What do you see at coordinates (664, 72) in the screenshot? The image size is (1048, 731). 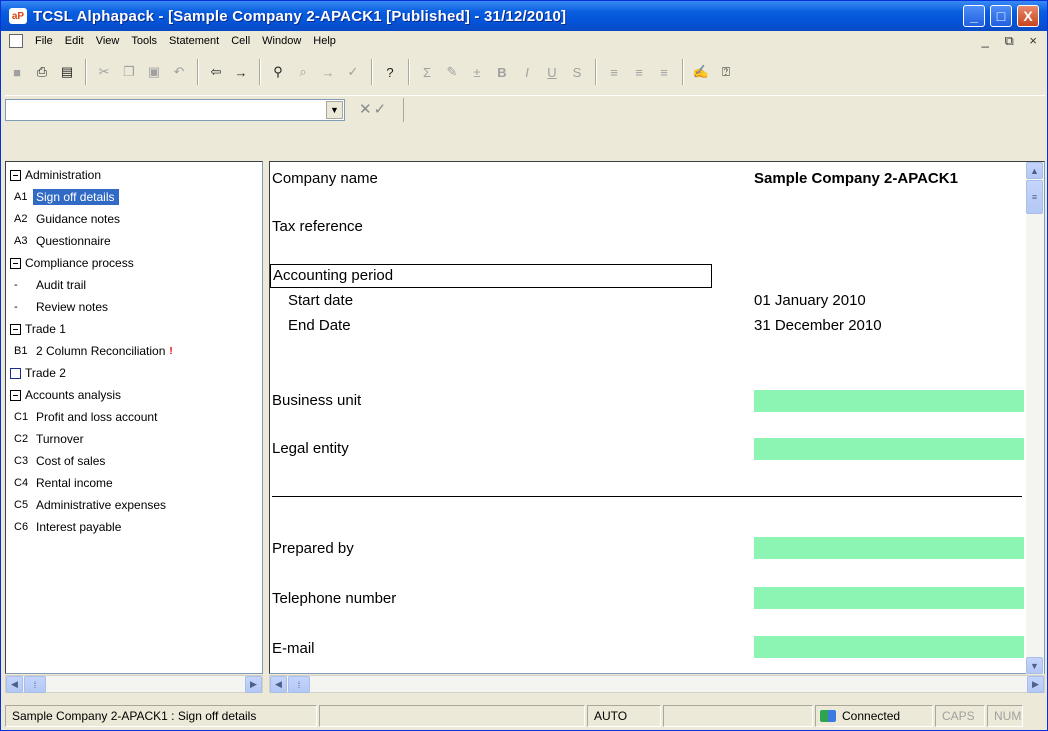 I see `align-right-icon: ≡` at bounding box center [664, 72].